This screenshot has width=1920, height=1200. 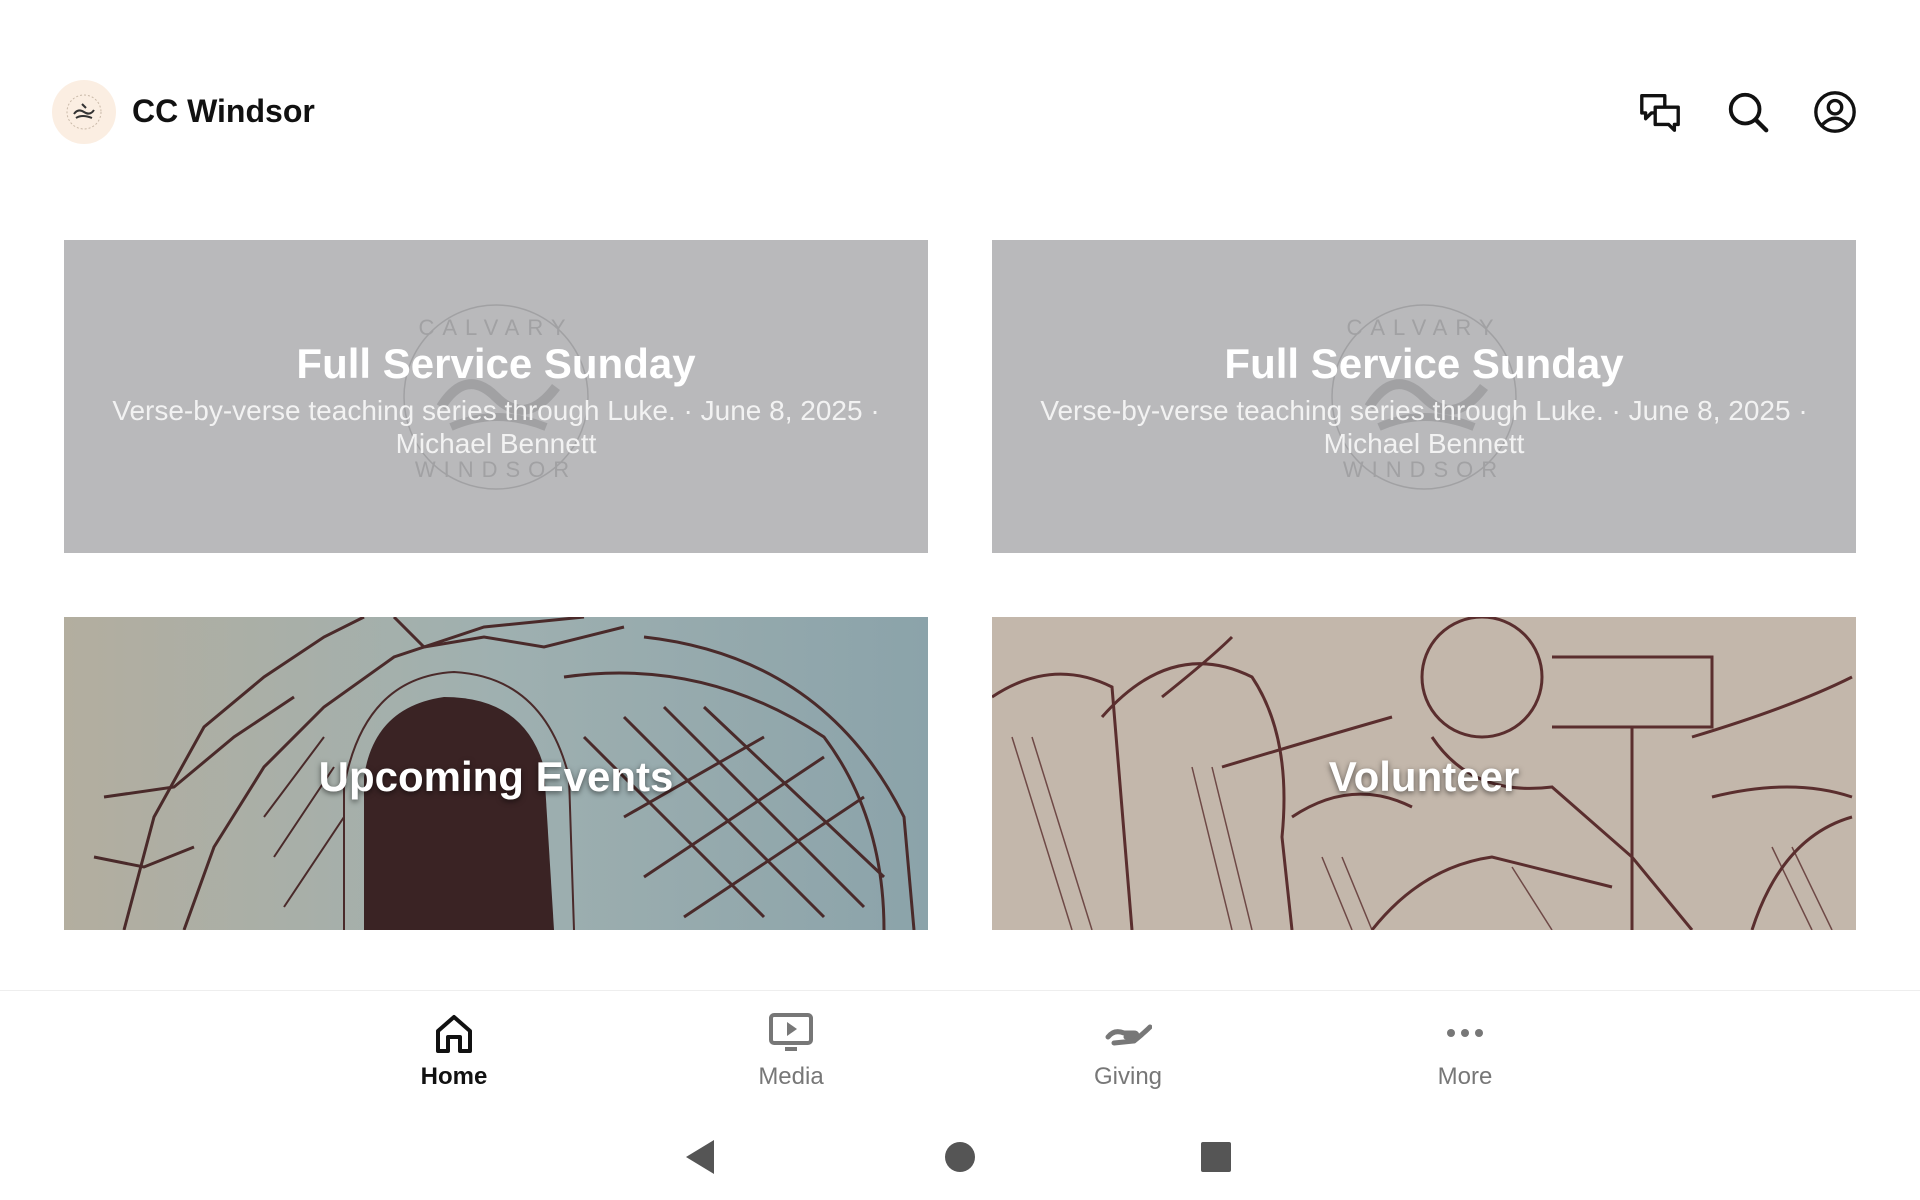 I want to click on nav-item-more: More, so click(x=1465, y=1051).